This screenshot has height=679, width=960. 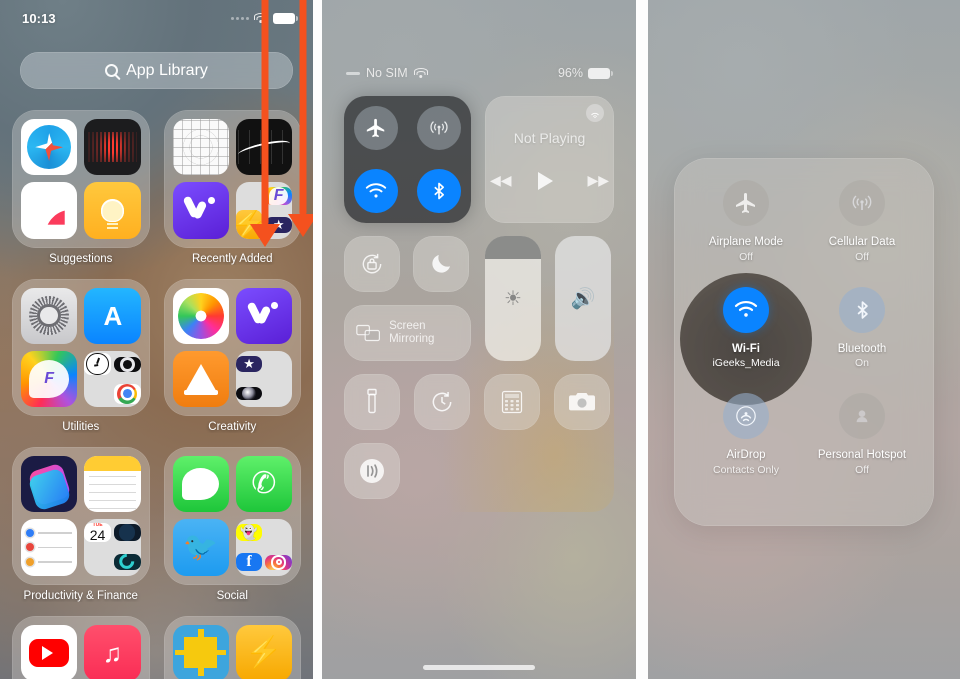 What do you see at coordinates (127, 532) in the screenshot?
I see `app-icon-dark-small` at bounding box center [127, 532].